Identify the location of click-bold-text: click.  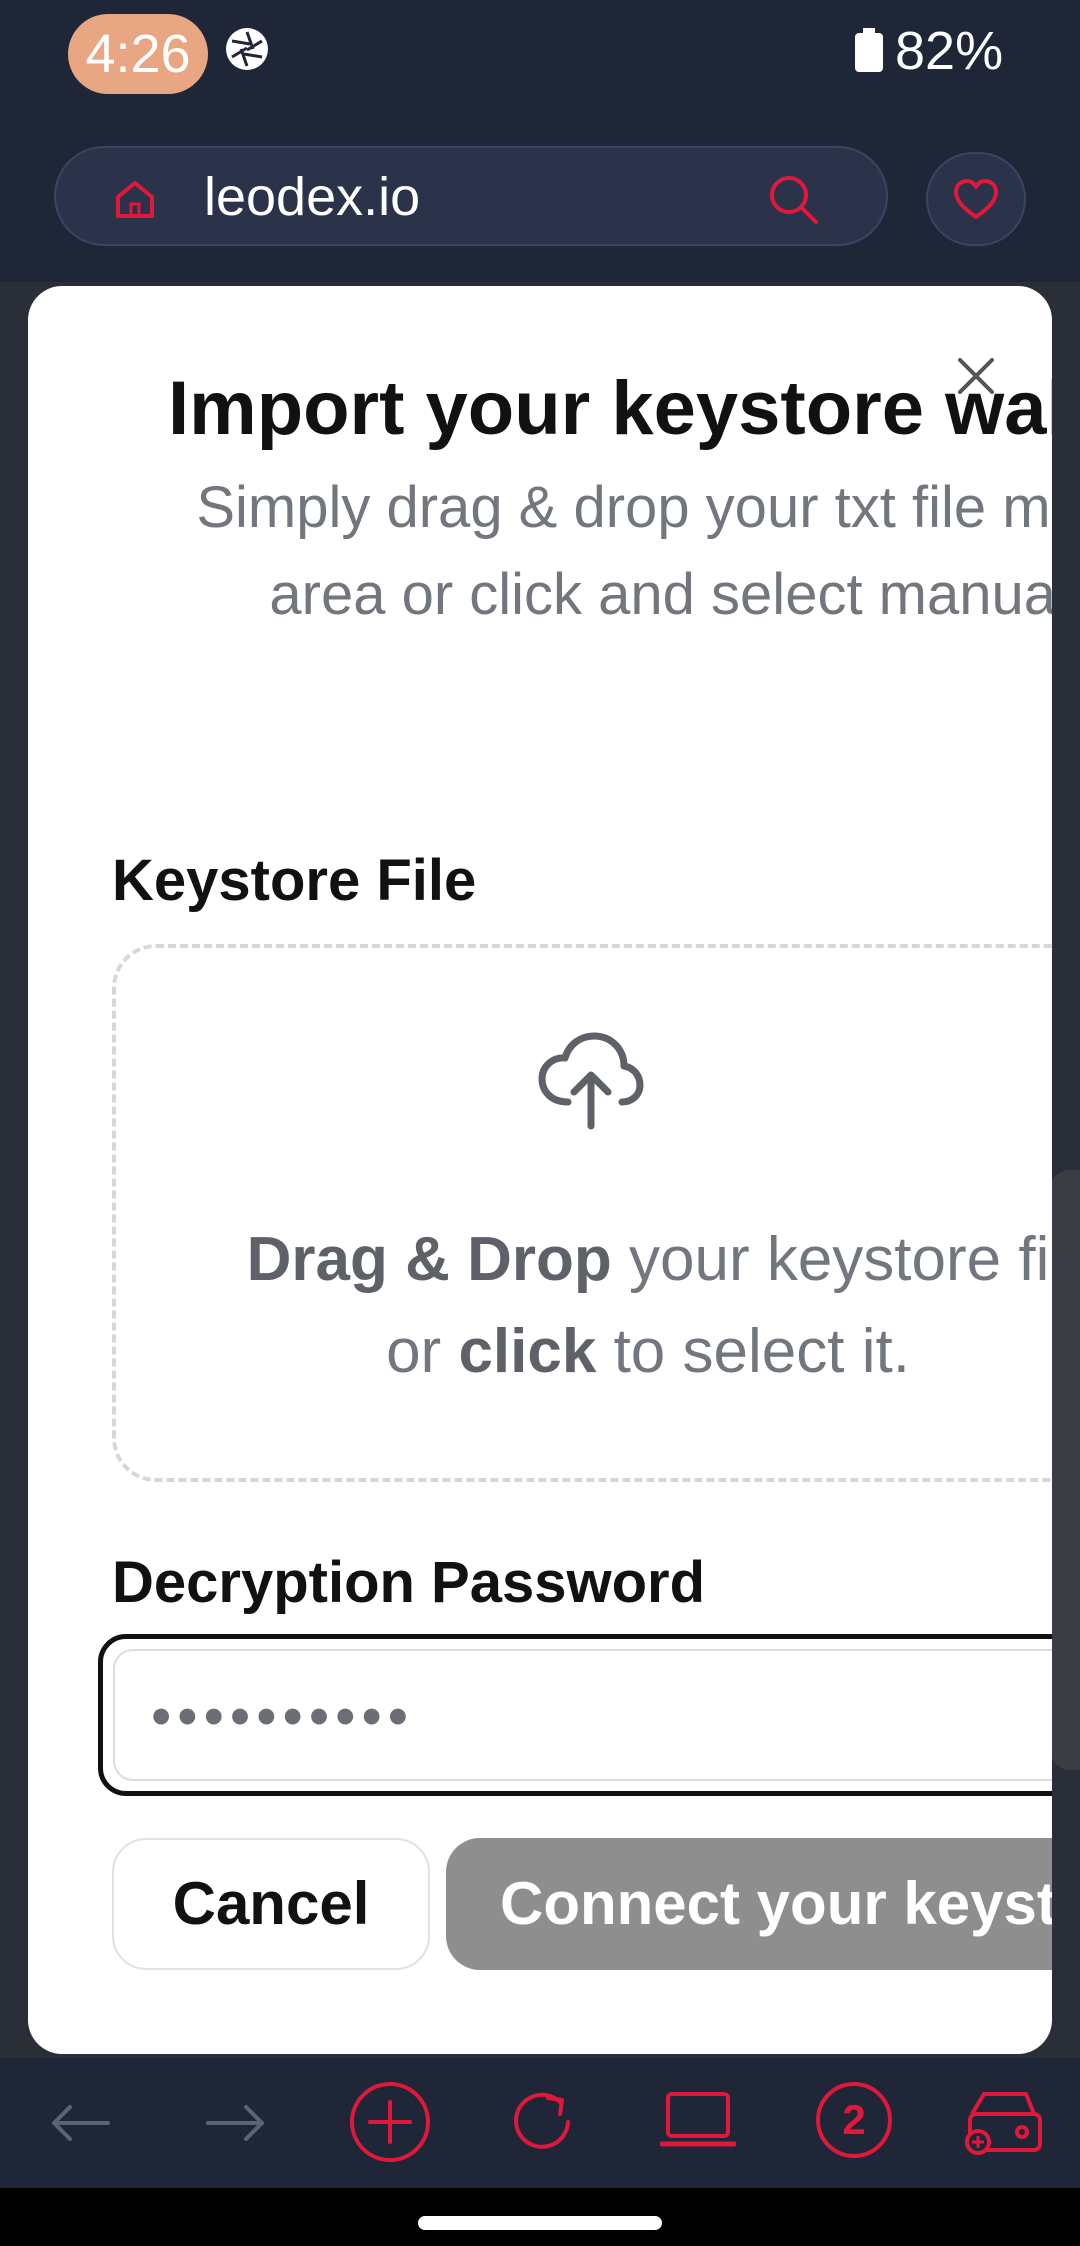
(527, 1351).